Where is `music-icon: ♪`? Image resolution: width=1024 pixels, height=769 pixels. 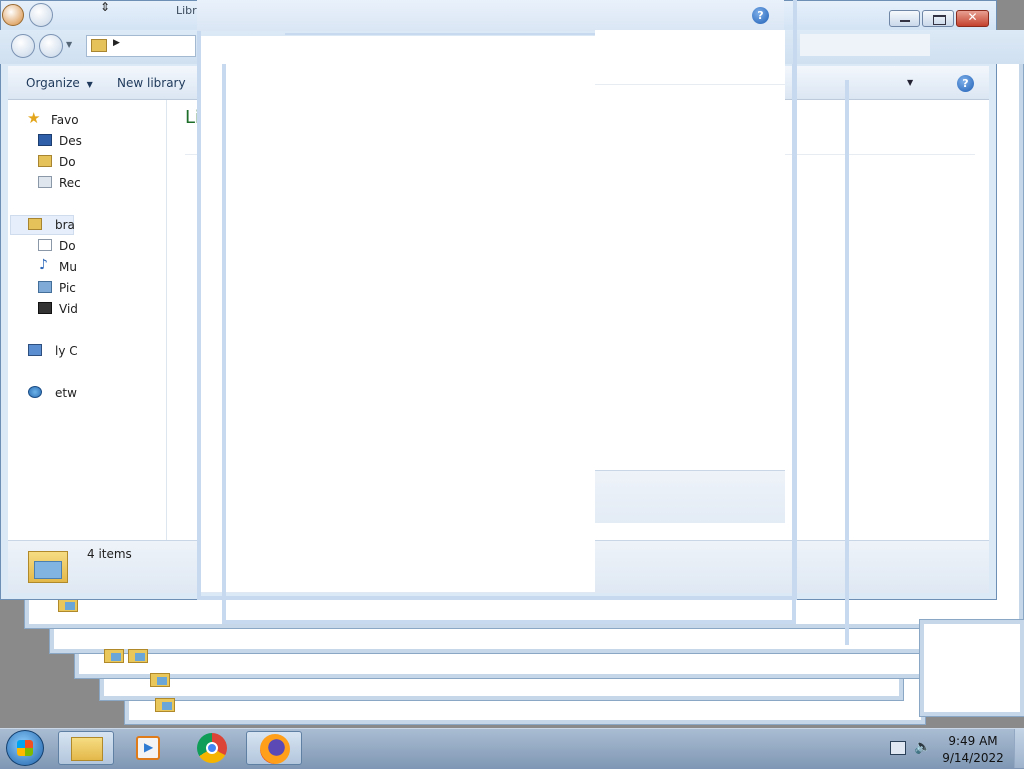 music-icon: ♪ is located at coordinates (43, 265).